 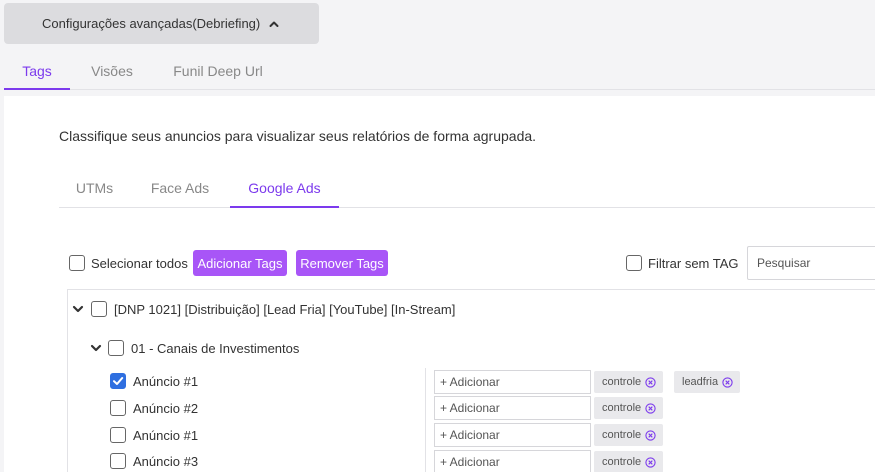 I want to click on tag-chip: leadfria, so click(x=707, y=382).